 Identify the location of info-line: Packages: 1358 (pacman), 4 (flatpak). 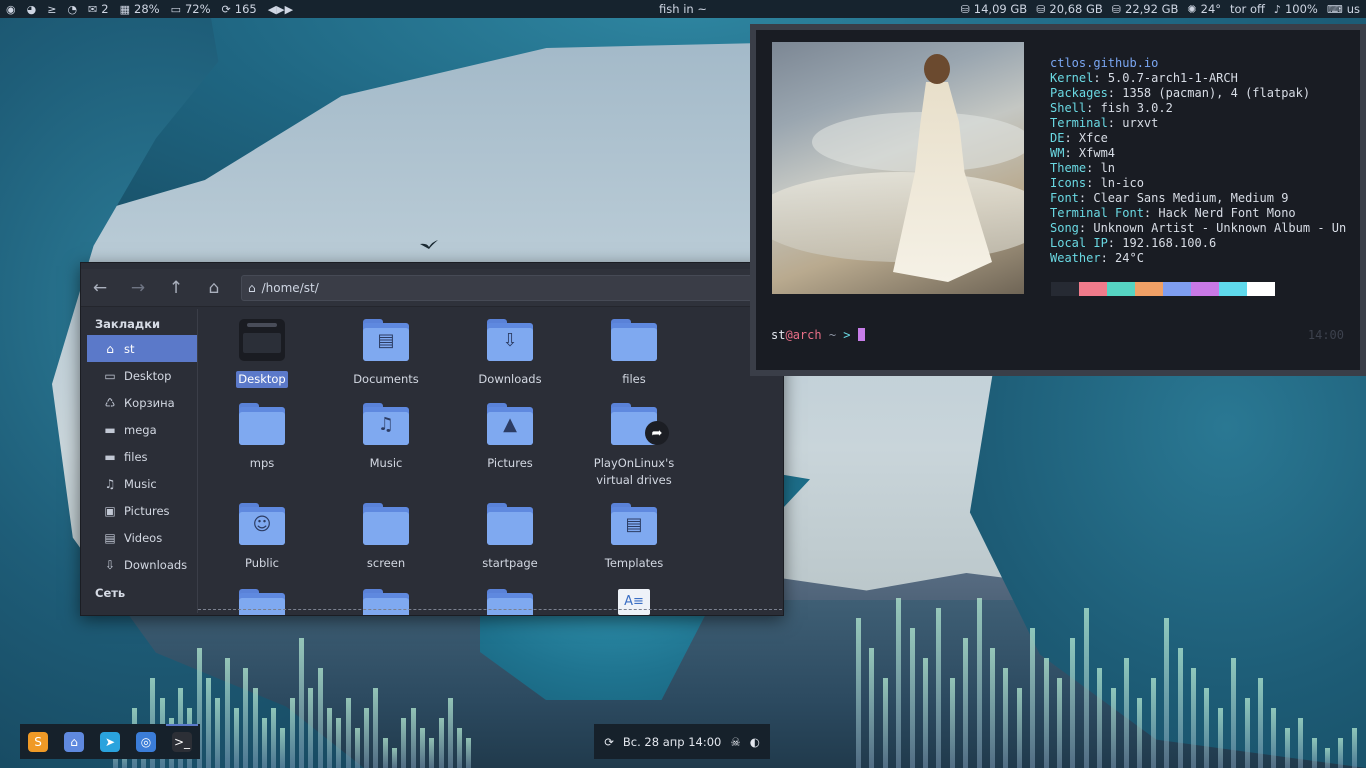
(1180, 93).